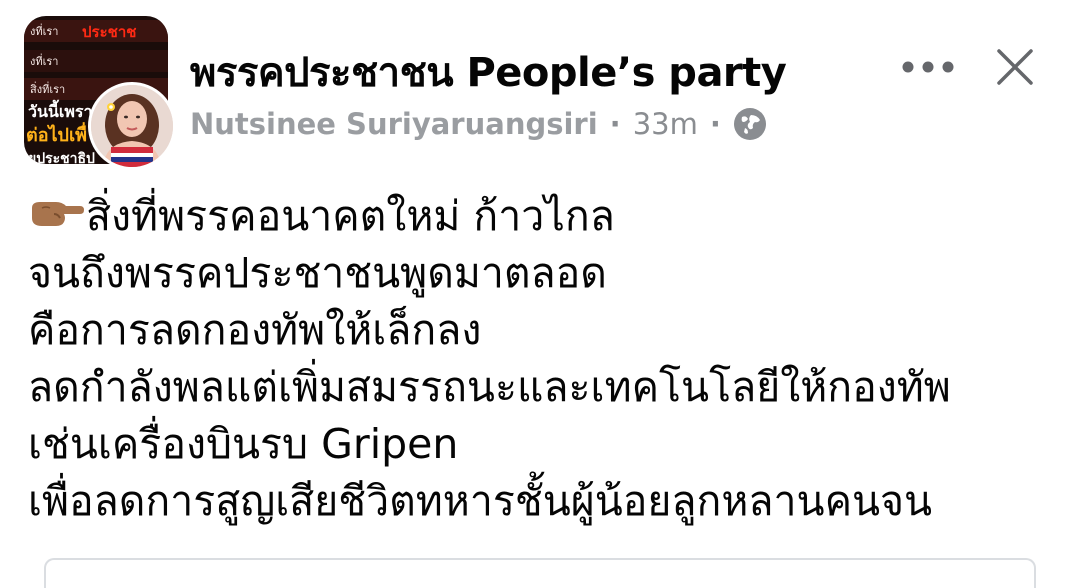 This screenshot has width=1080, height=588. What do you see at coordinates (109, 32) in the screenshot?
I see `thumb-text: ประชาช` at bounding box center [109, 32].